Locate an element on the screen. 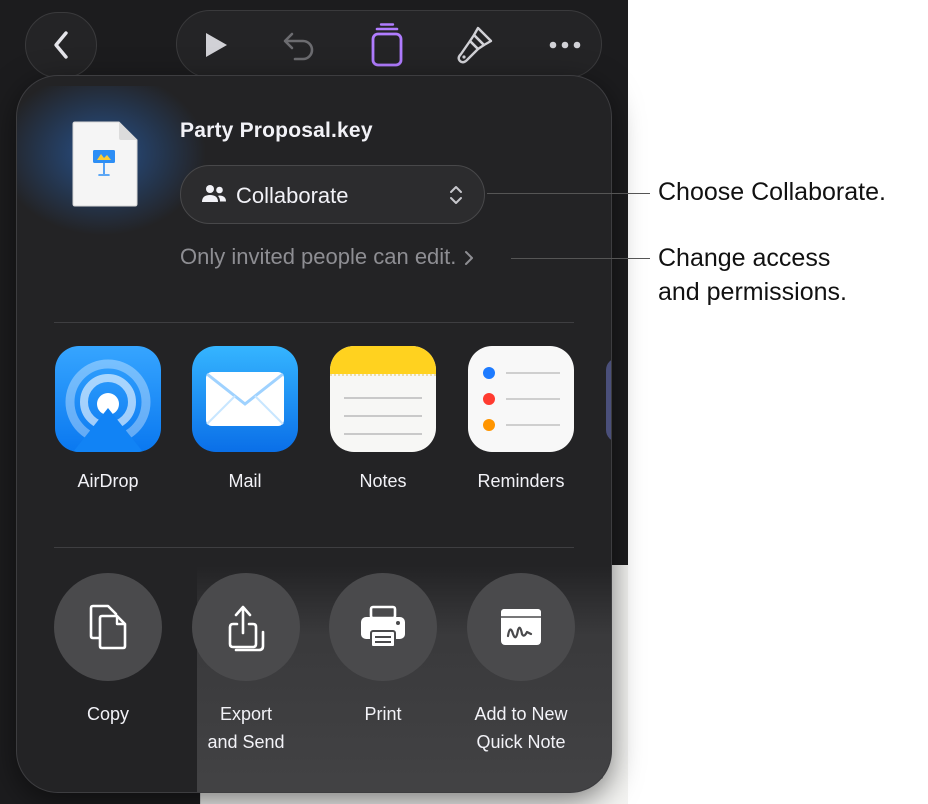 This screenshot has width=928, height=804. top-toolbar is located at coordinates (389, 44).